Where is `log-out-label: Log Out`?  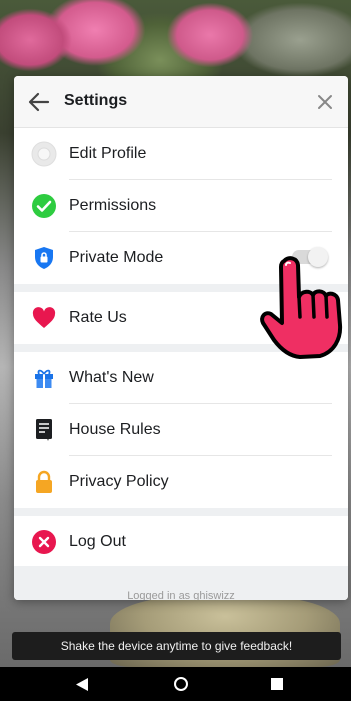
log-out-label: Log Out is located at coordinates (97, 541).